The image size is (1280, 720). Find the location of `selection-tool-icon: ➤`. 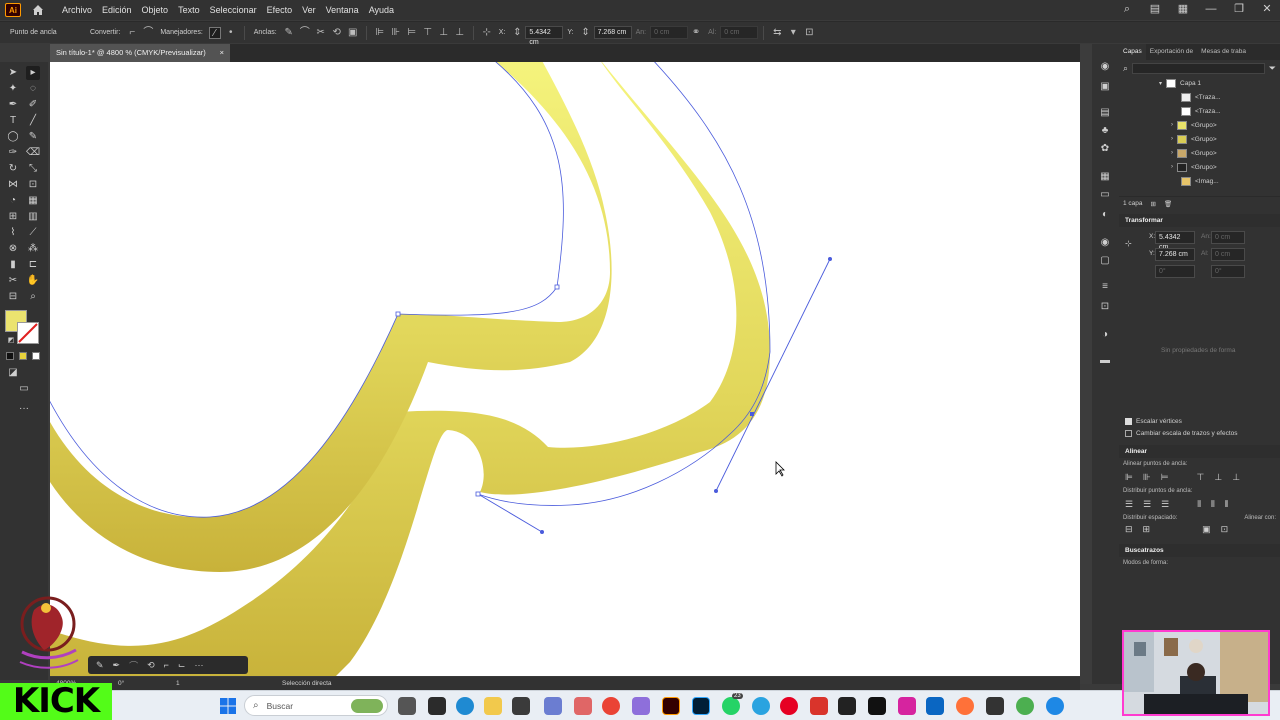

selection-tool-icon: ➤ is located at coordinates (13, 73).